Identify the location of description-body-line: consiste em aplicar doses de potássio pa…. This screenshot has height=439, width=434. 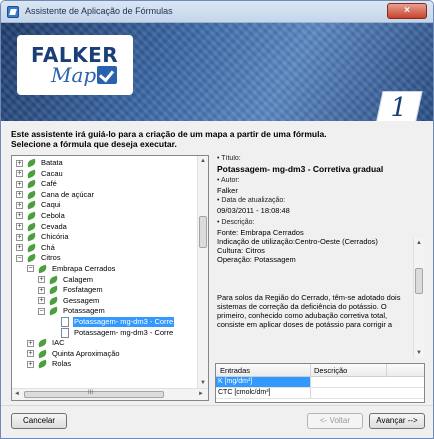
(305, 324).